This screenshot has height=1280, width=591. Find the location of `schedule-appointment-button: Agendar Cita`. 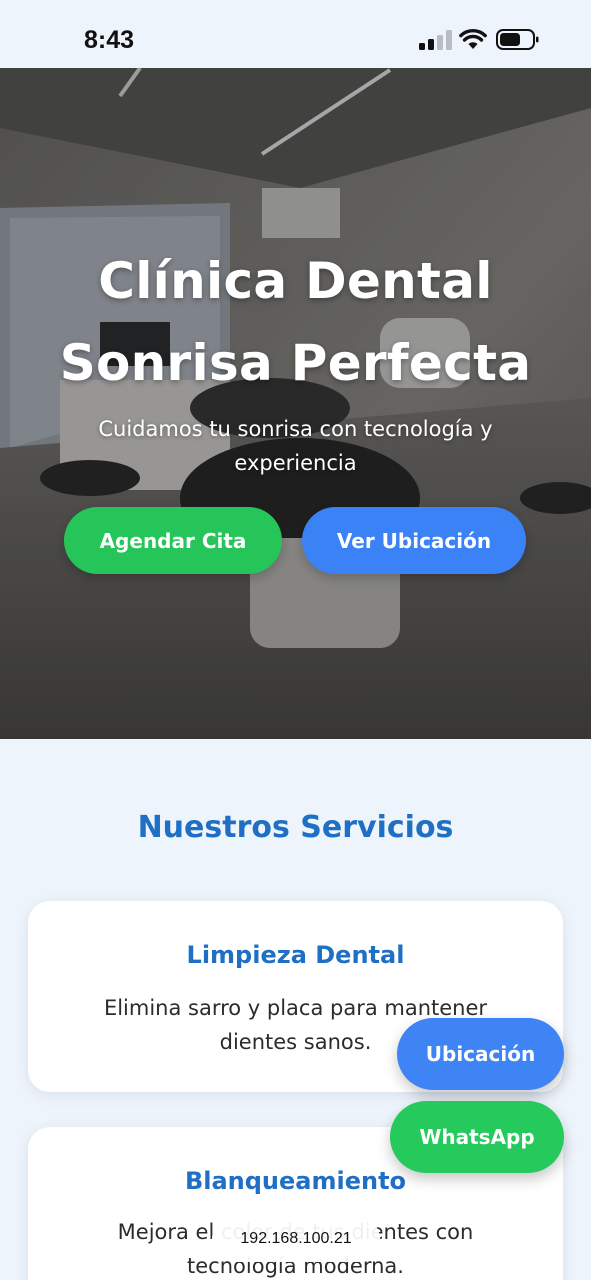

schedule-appointment-button: Agendar Cita is located at coordinates (173, 540).